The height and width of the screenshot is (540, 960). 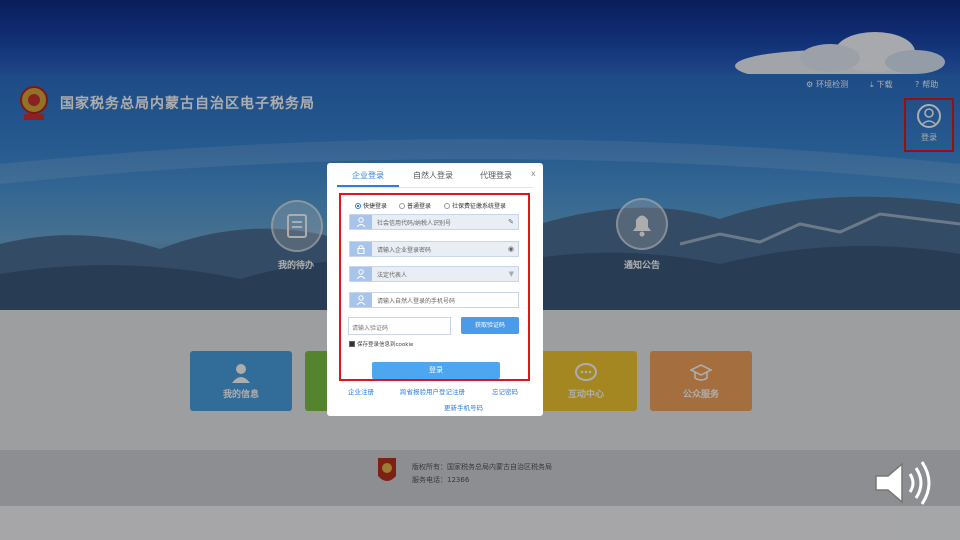 What do you see at coordinates (416, 301) in the screenshot?
I see `phone-placeholder: 请输入自然人登录的手机号码` at bounding box center [416, 301].